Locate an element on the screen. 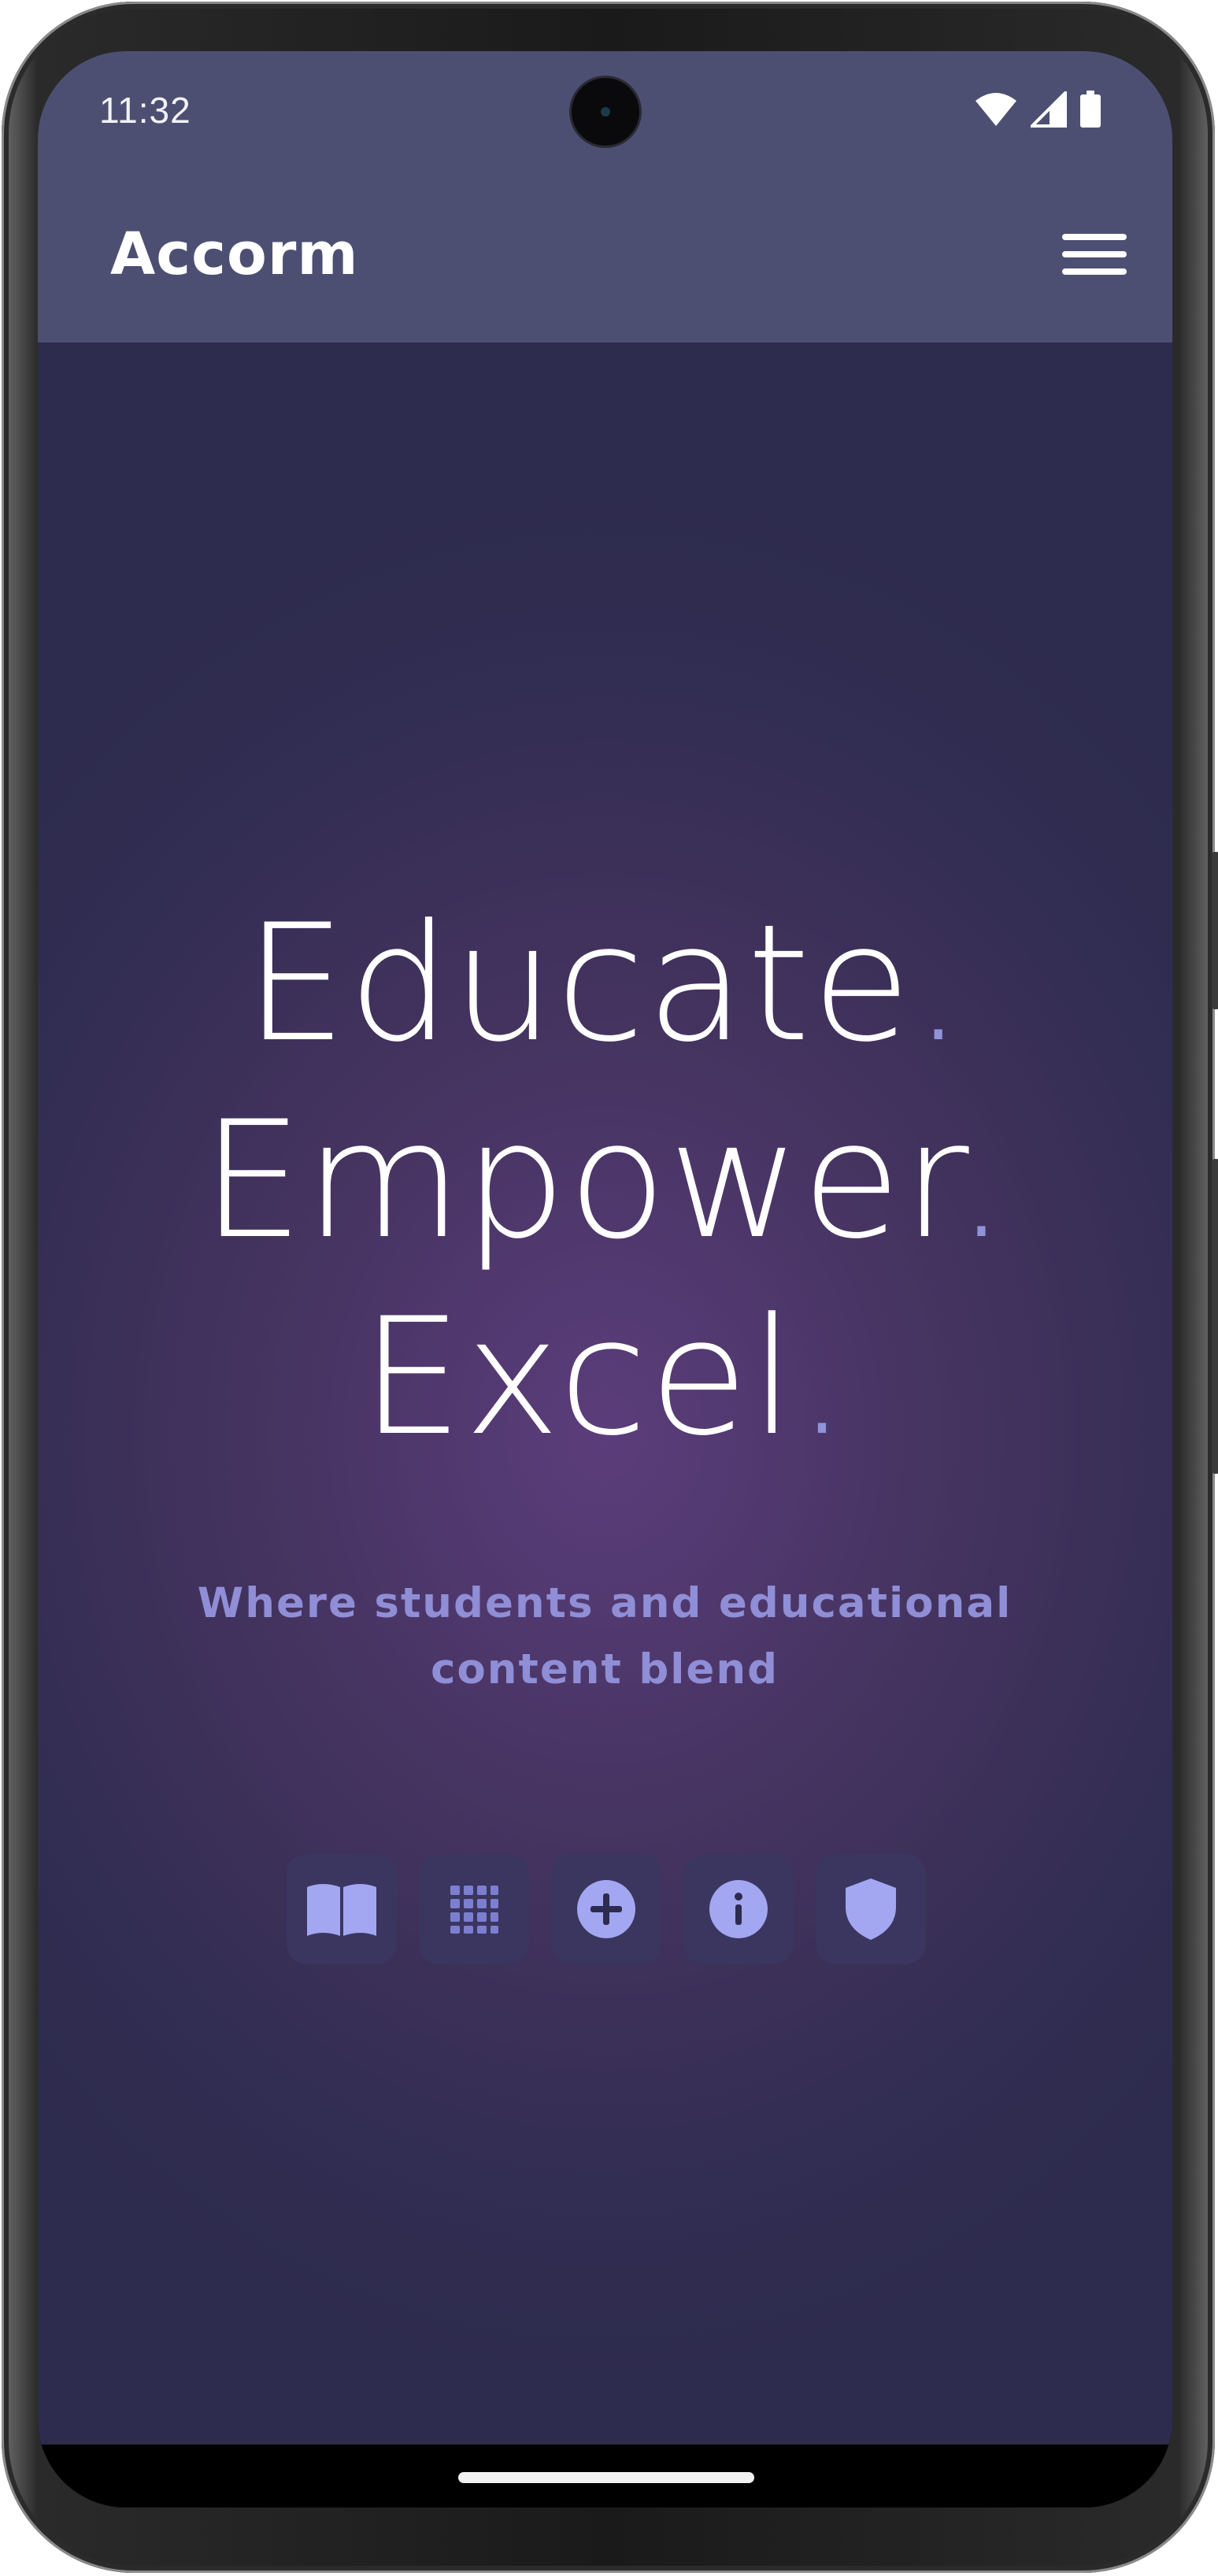 The width and height of the screenshot is (1218, 2576). quick-actions is located at coordinates (606, 1909).